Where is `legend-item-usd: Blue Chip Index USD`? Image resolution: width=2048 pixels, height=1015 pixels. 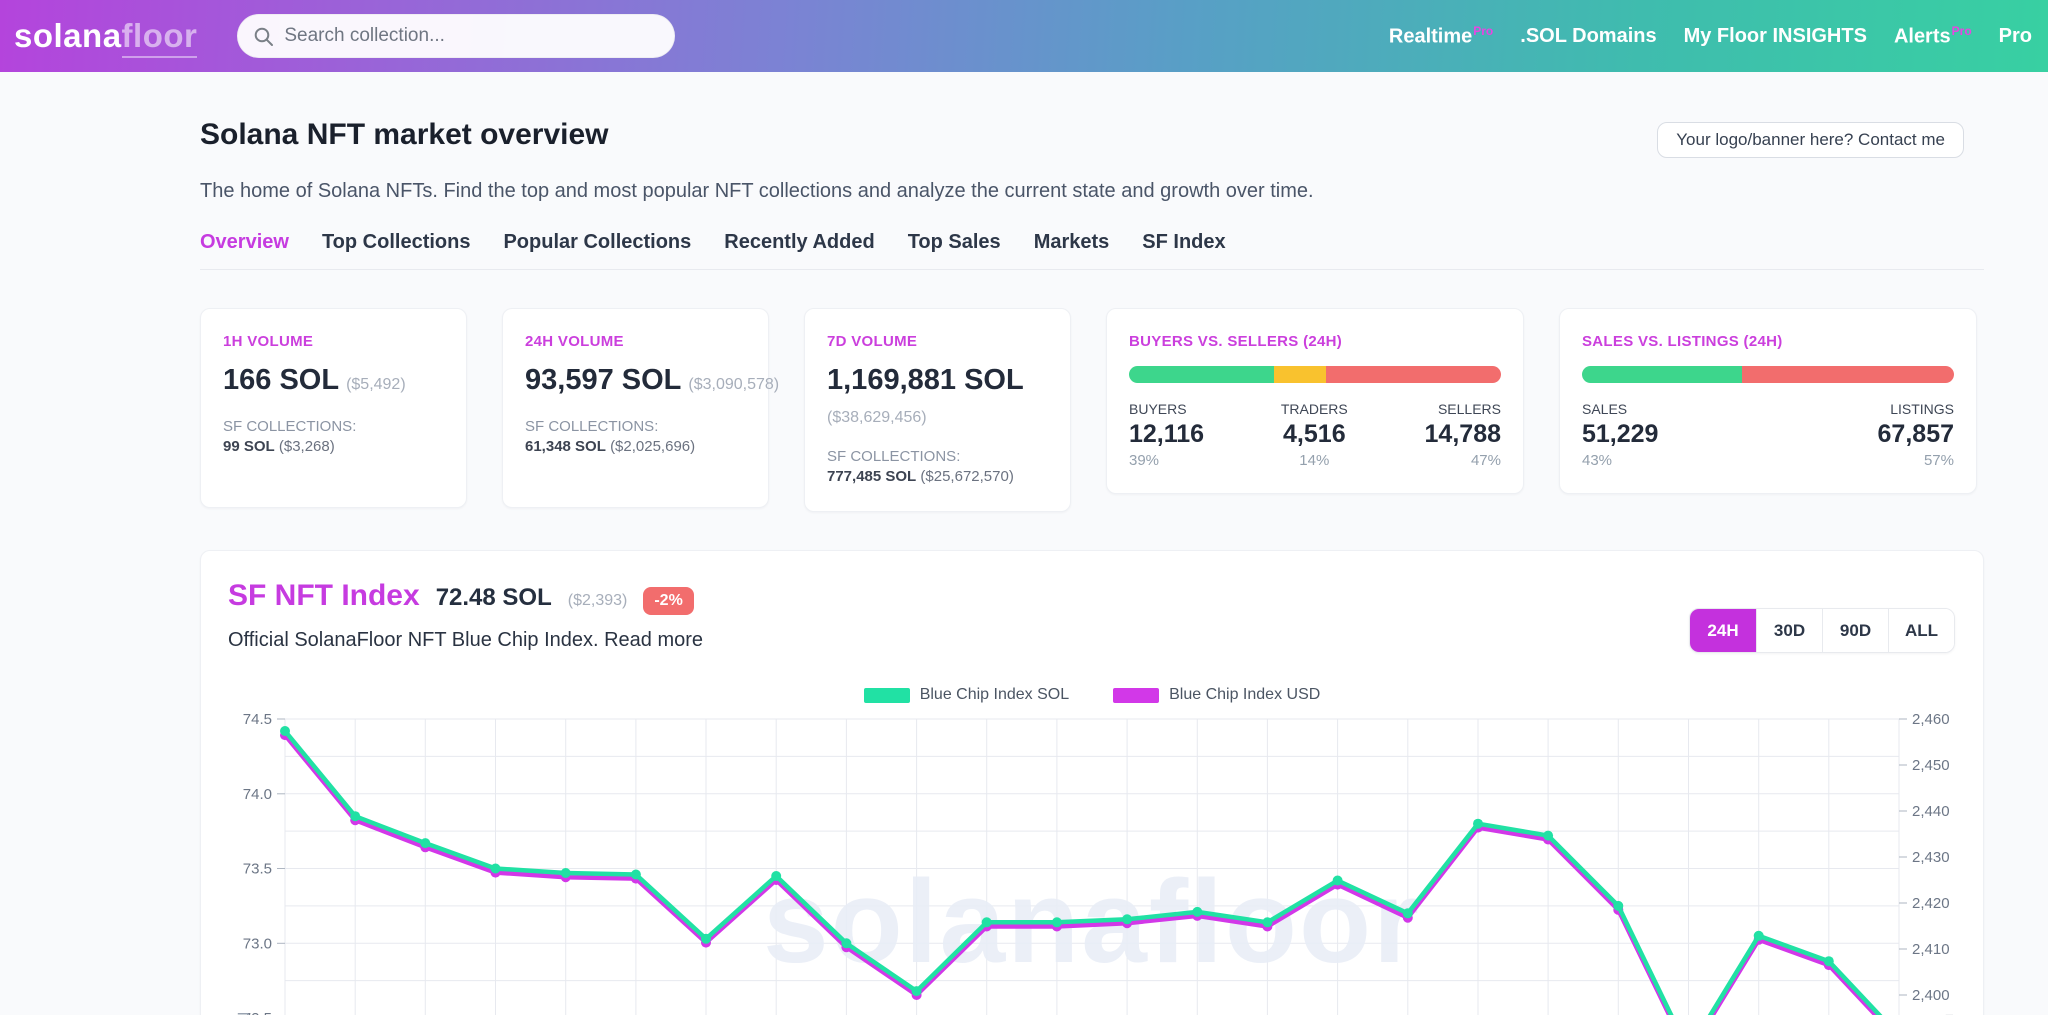 legend-item-usd: Blue Chip Index USD is located at coordinates (1216, 695).